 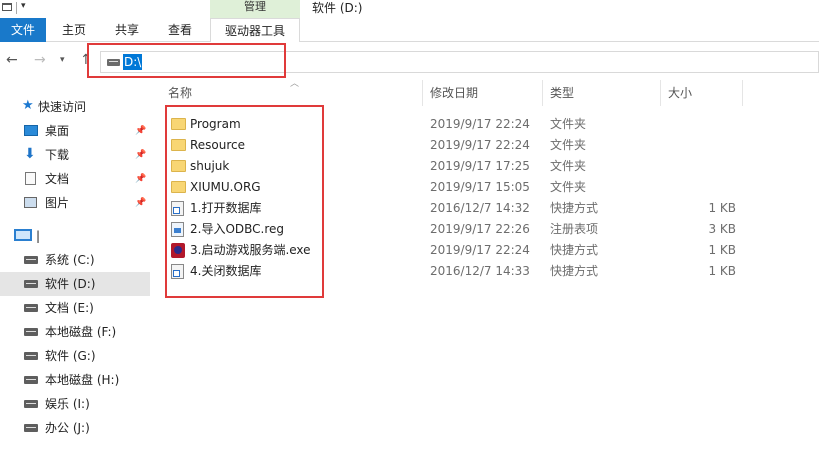 What do you see at coordinates (409, 9) in the screenshot?
I see `title-bar: ▾ 管理 软件 (D:)` at bounding box center [409, 9].